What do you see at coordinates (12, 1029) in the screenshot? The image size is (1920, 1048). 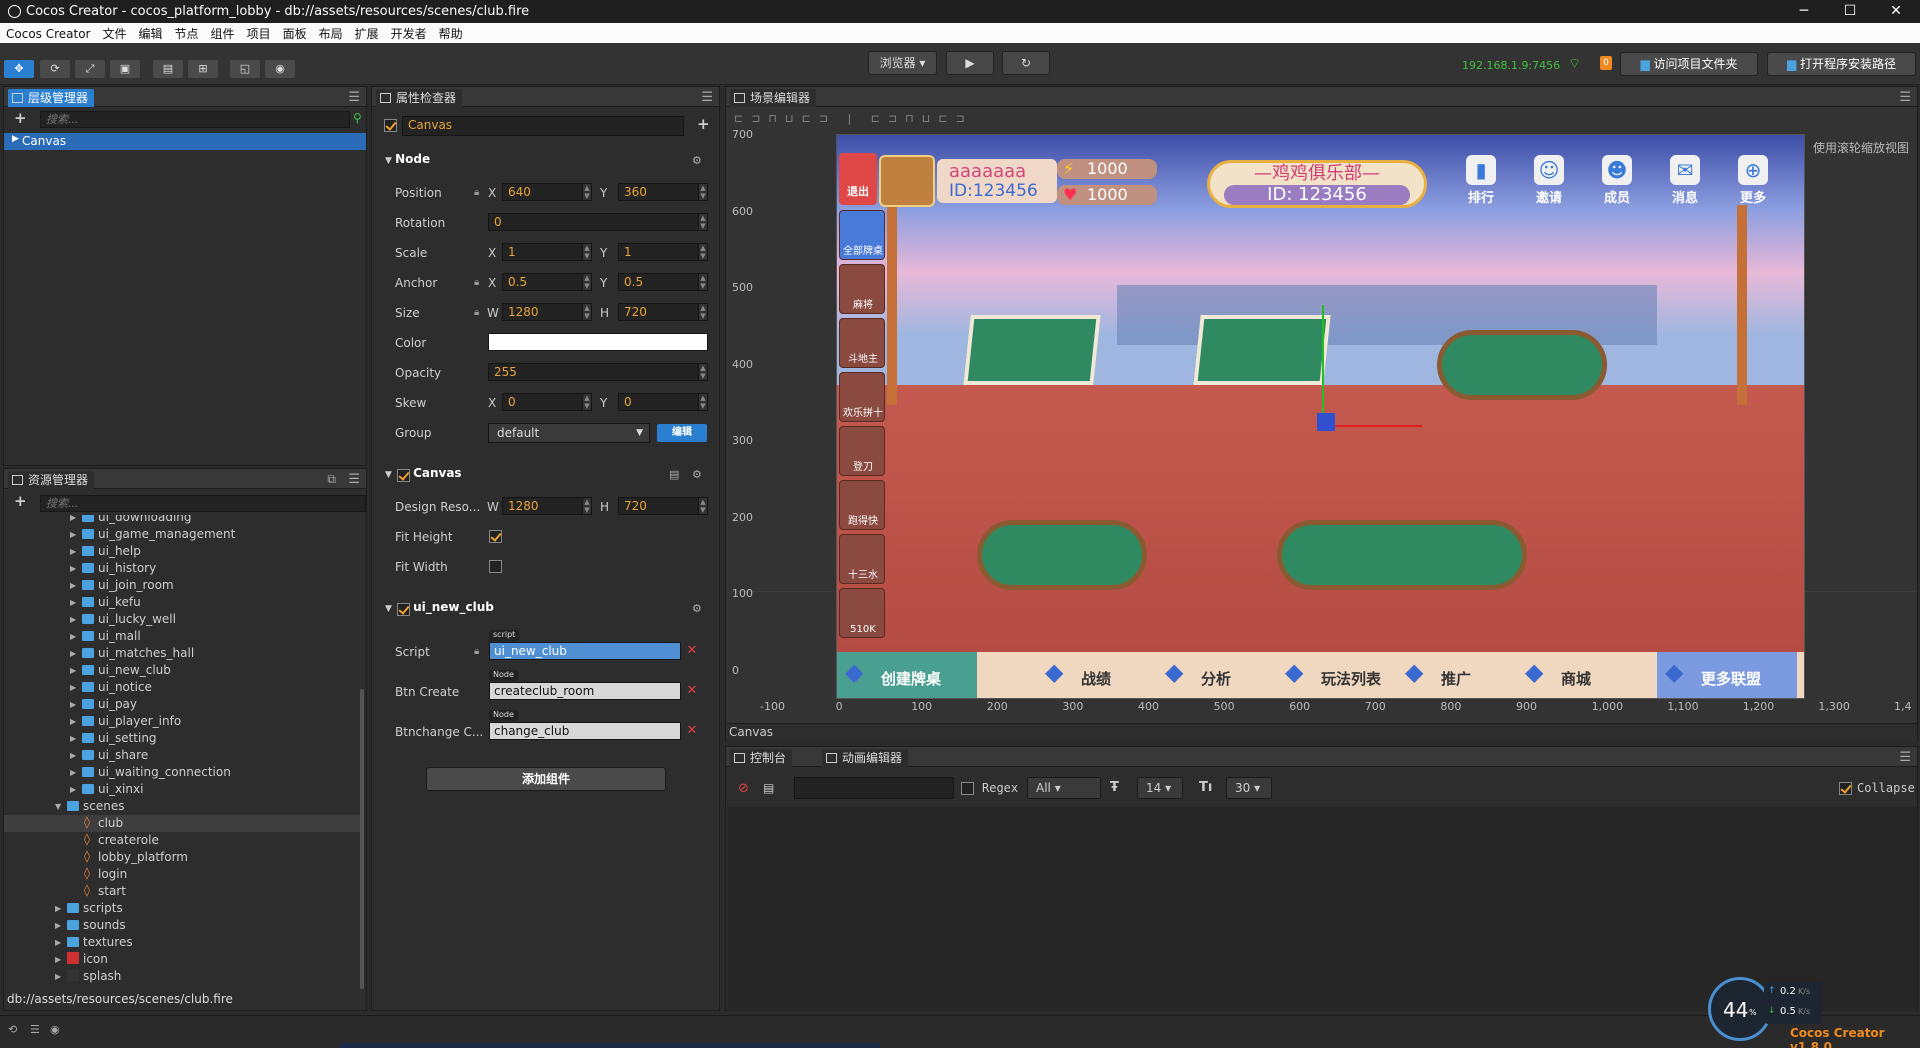 I see `status-icon-1: ⟲` at bounding box center [12, 1029].